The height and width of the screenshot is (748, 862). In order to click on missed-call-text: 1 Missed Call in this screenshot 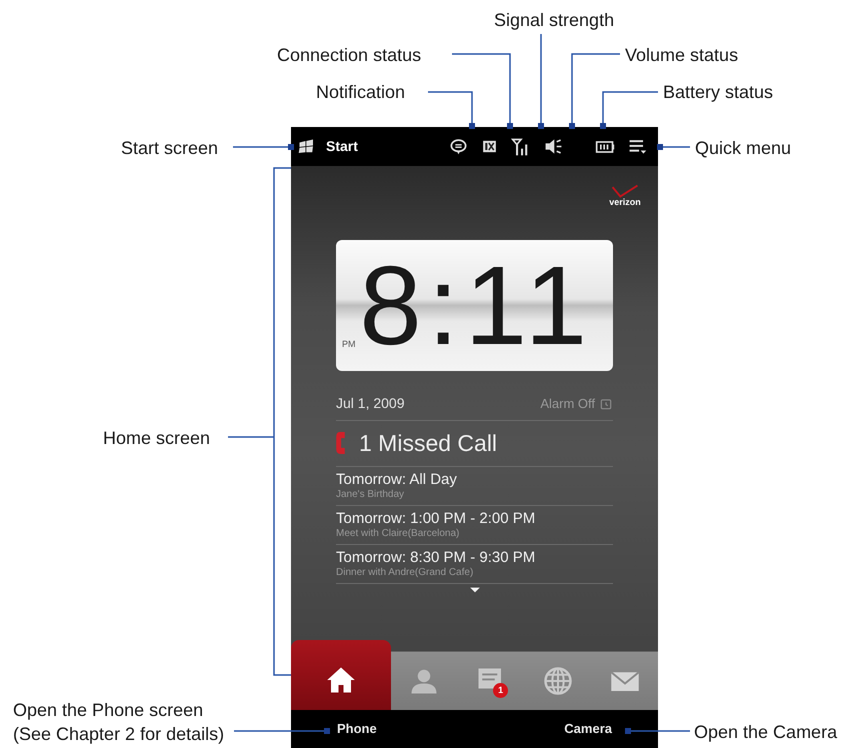, I will do `click(428, 443)`.